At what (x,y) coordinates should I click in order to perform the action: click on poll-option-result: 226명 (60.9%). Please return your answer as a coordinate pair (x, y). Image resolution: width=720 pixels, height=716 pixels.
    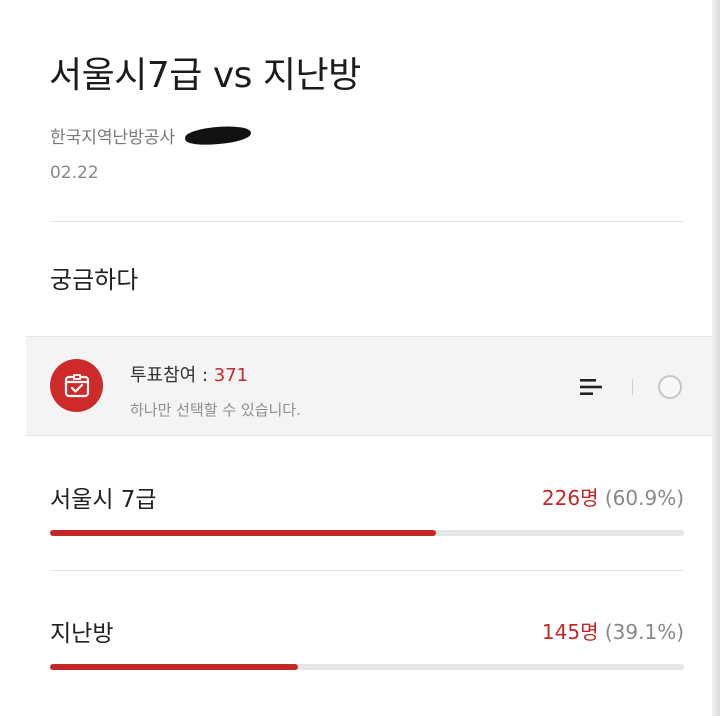
    Looking at the image, I should click on (613, 496).